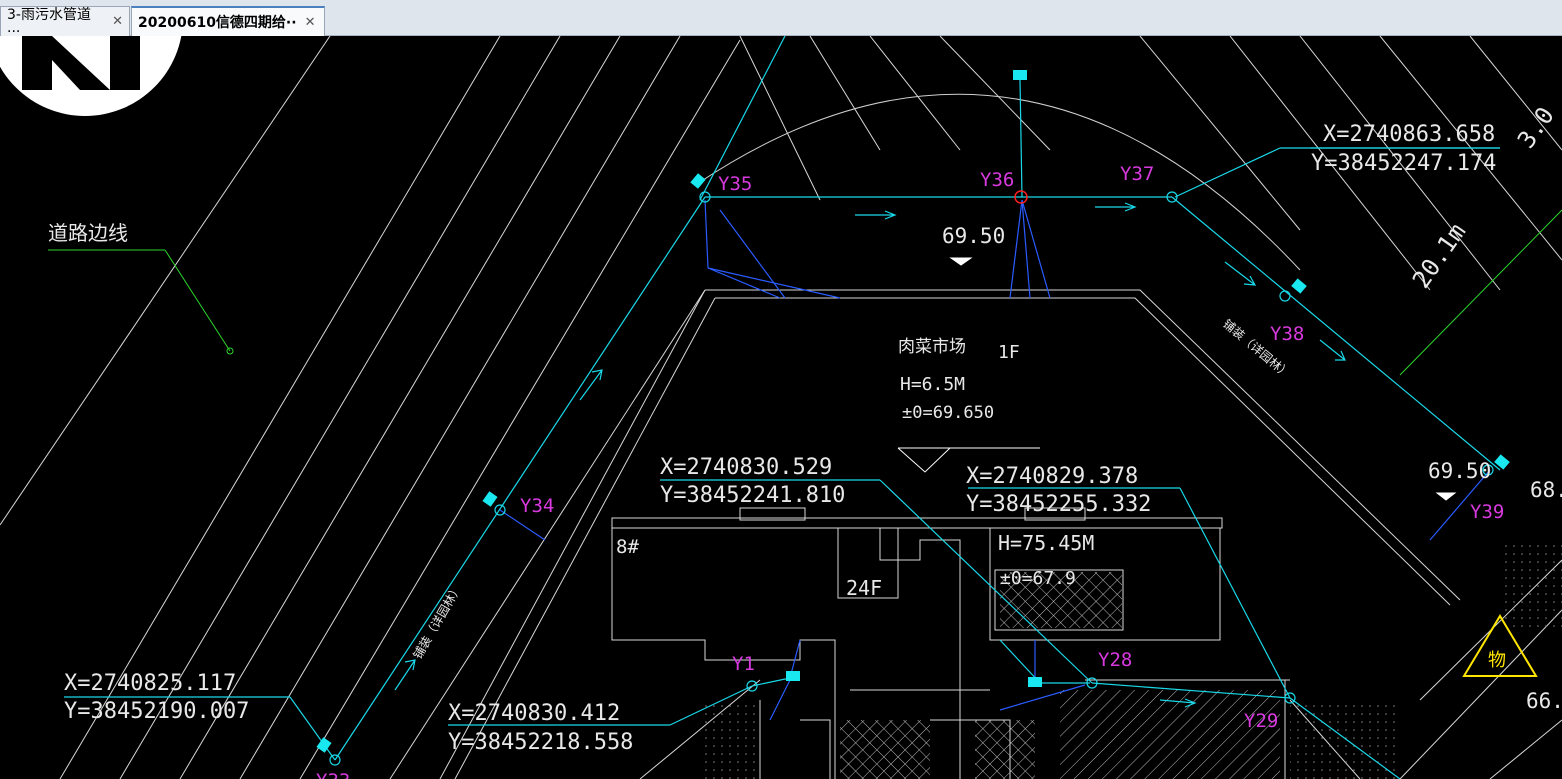 Image resolution: width=1562 pixels, height=779 pixels. Describe the element at coordinates (88, 233) in the screenshot. I see `road-edge-label: 道路边线` at that location.